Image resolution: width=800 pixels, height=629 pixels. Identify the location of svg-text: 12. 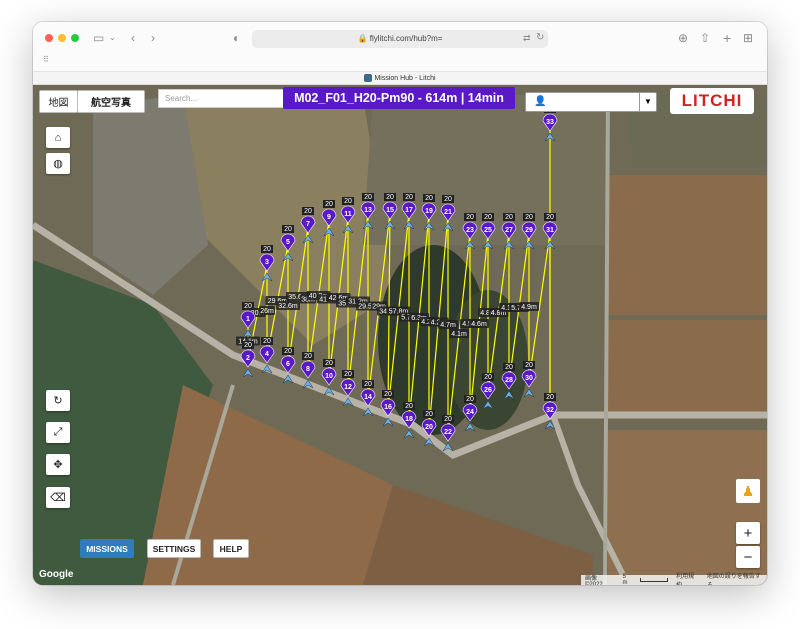
(348, 387).